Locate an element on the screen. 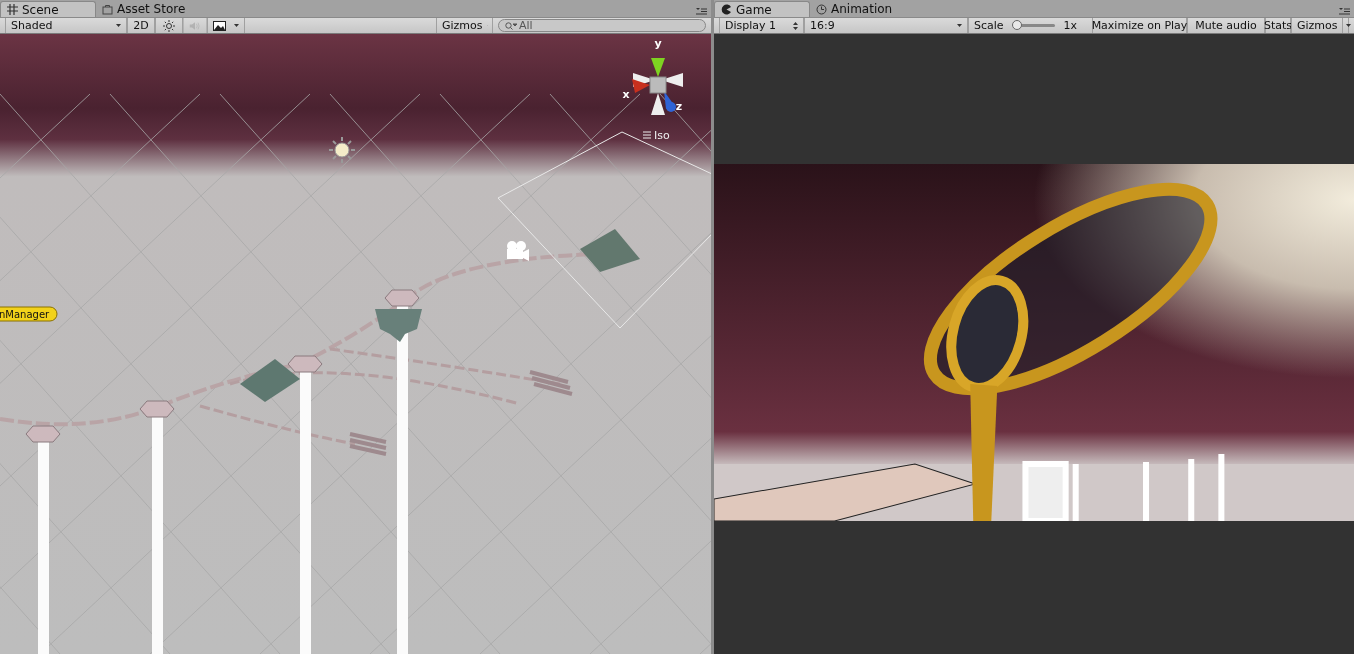  panel-tab: Scene is located at coordinates (48, 9).